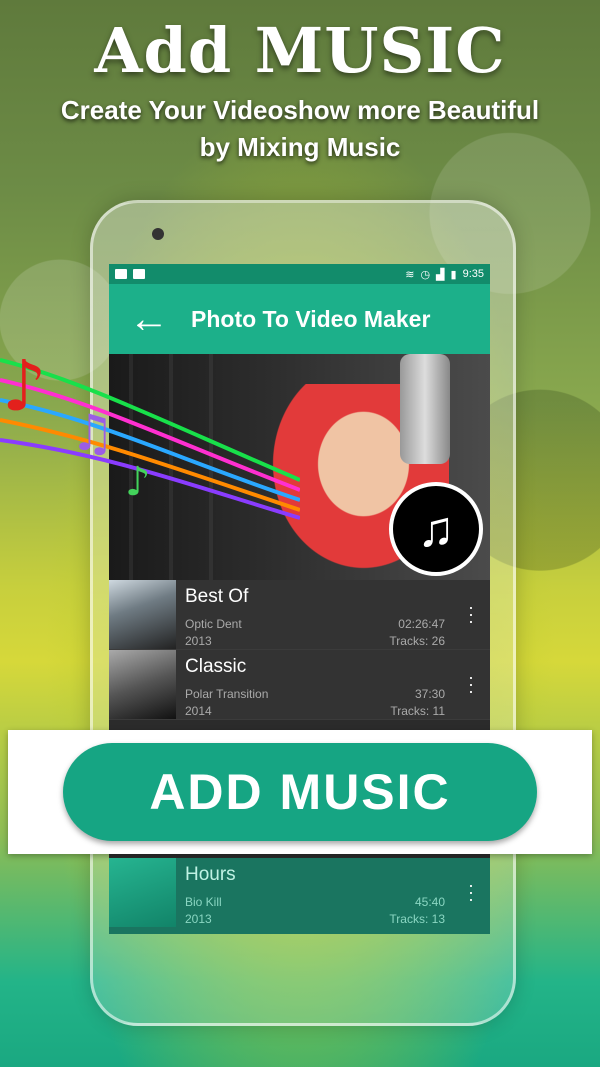 The height and width of the screenshot is (1067, 600). What do you see at coordinates (139, 274) in the screenshot?
I see `message-icon` at bounding box center [139, 274].